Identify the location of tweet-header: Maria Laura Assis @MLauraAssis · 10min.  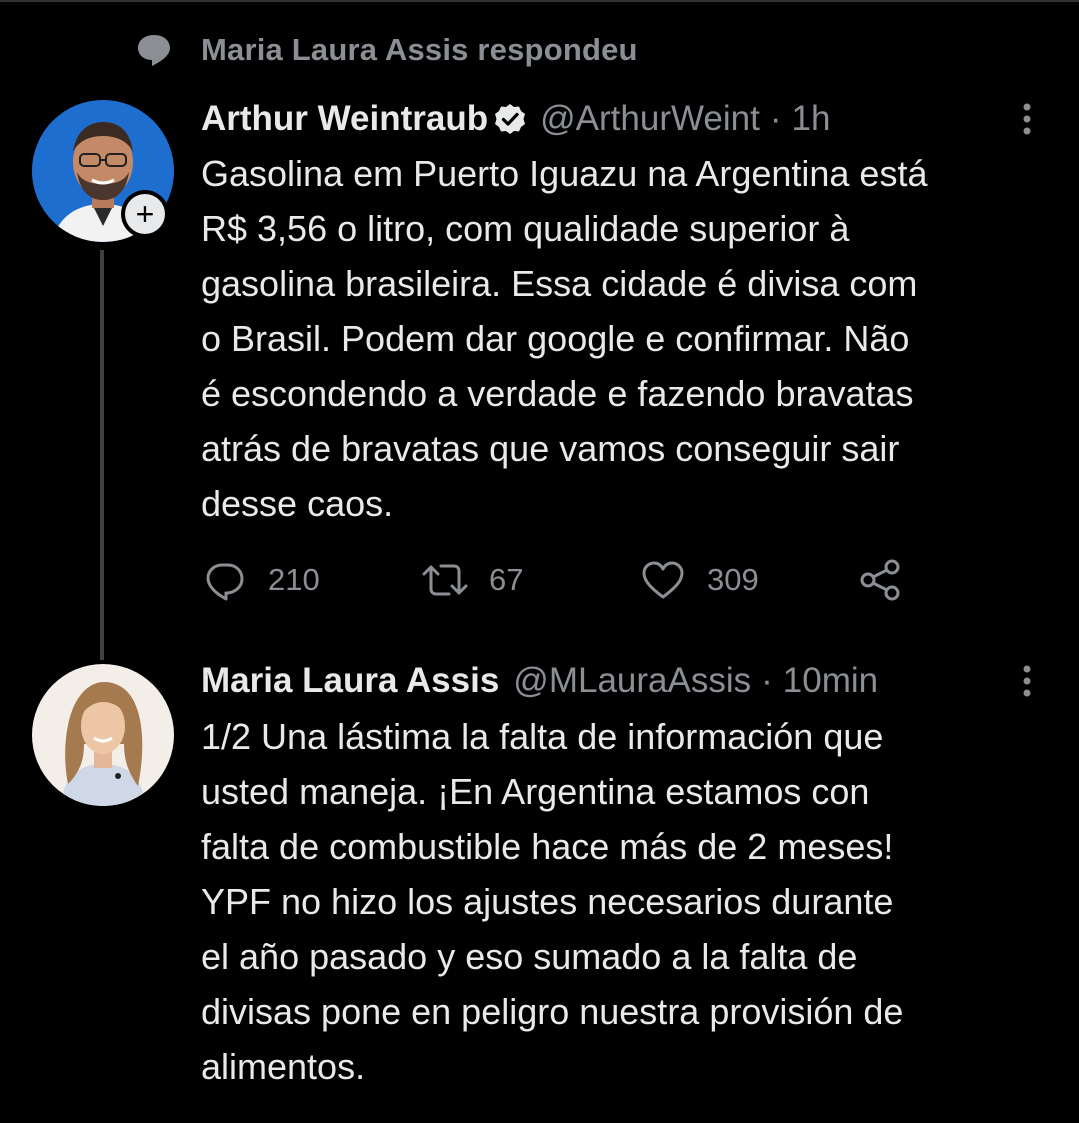
(539, 681).